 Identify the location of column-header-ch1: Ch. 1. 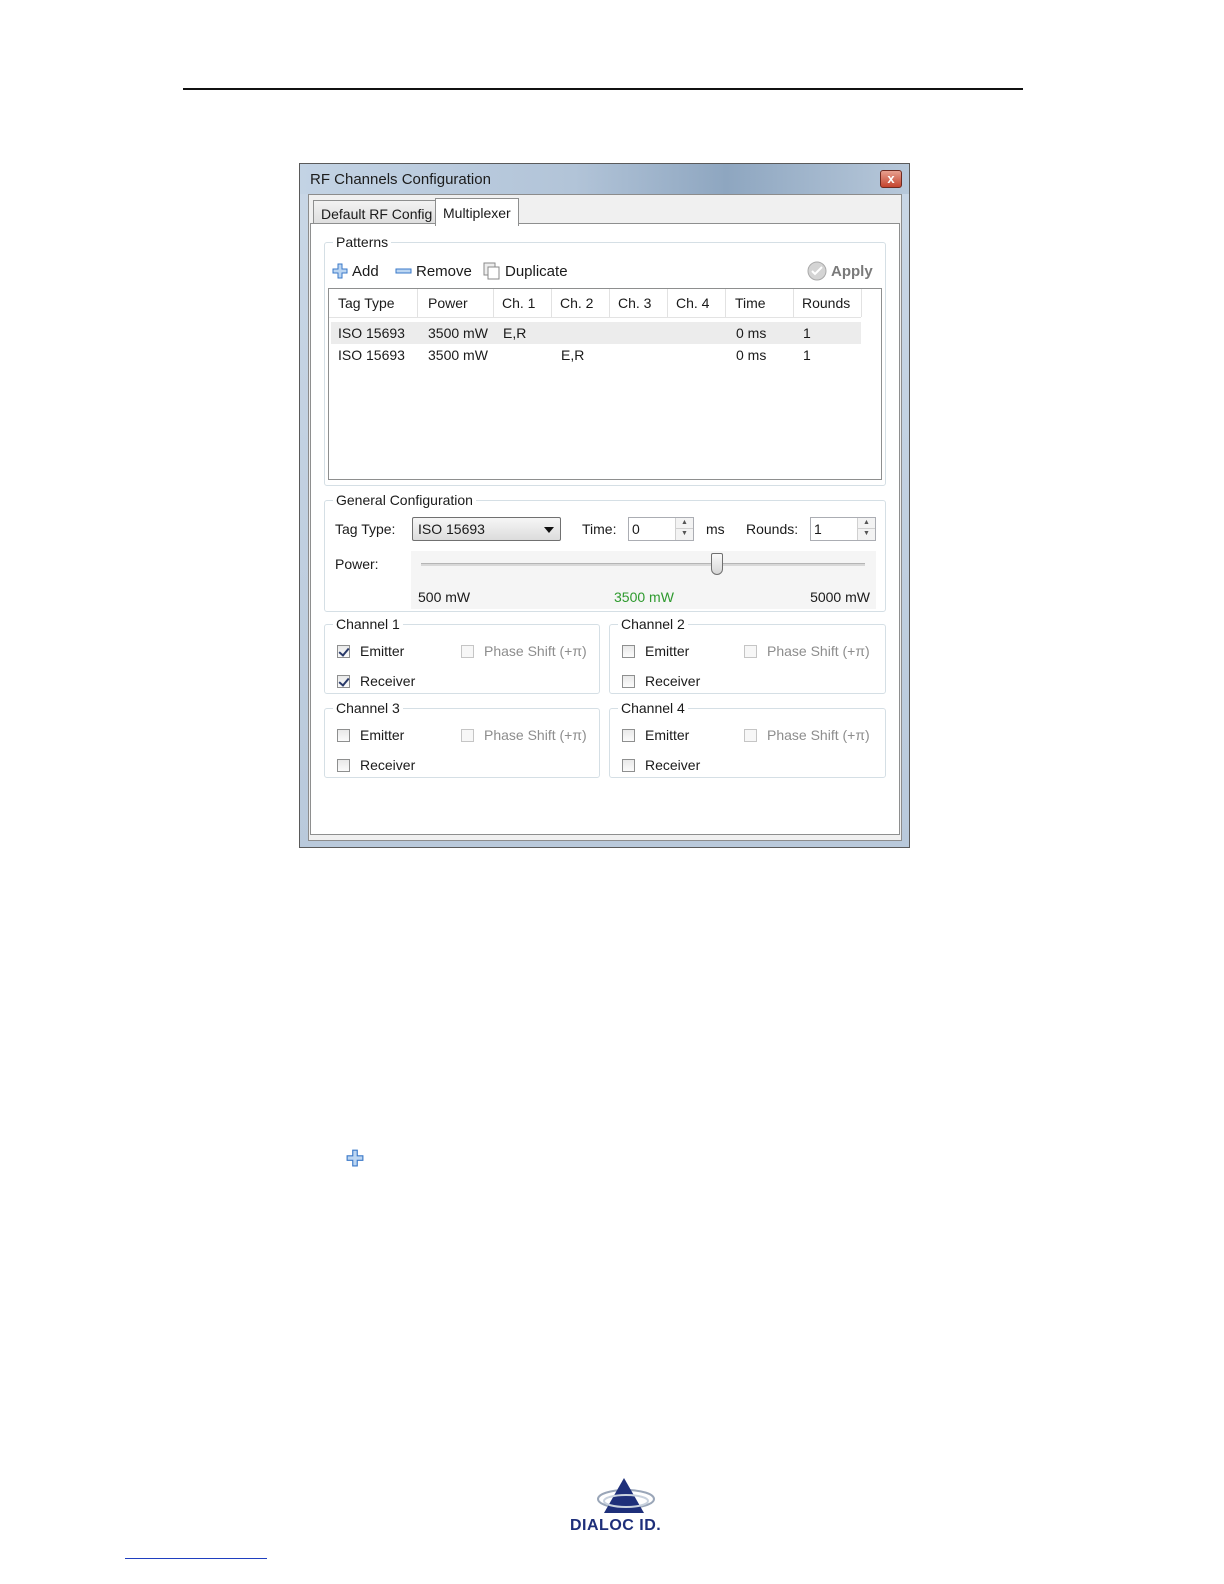
(518, 303).